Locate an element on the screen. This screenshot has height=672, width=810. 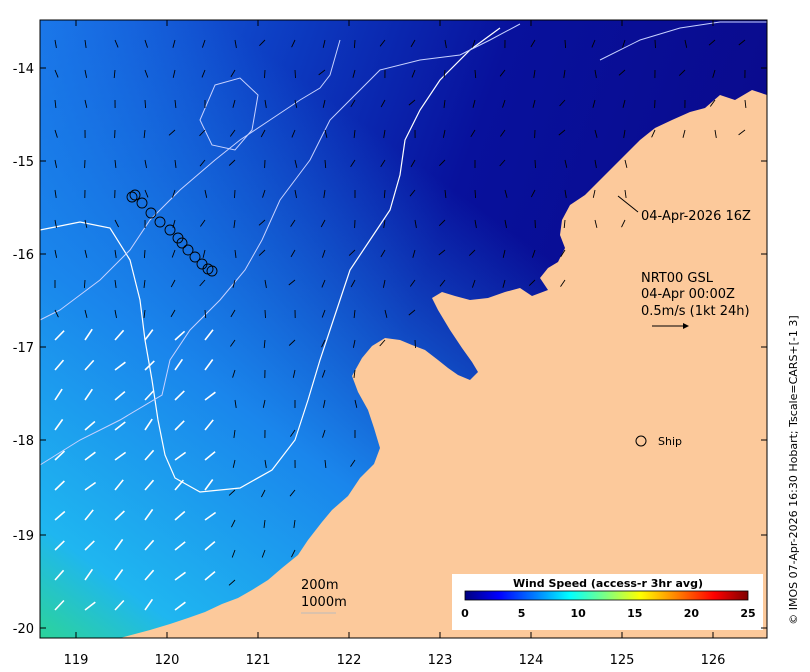
y-tick-label: -19 is located at coordinates (23, 536).